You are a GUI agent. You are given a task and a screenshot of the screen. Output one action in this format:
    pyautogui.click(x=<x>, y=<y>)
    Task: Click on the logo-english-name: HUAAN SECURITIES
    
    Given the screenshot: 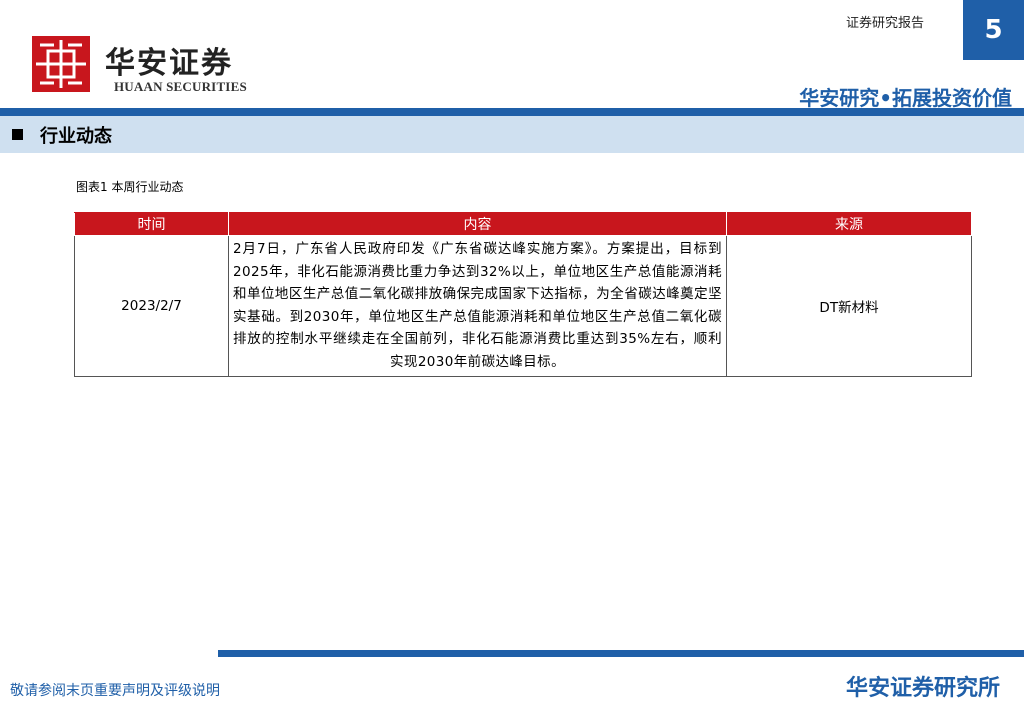 What is the action you would take?
    pyautogui.click(x=180, y=86)
    